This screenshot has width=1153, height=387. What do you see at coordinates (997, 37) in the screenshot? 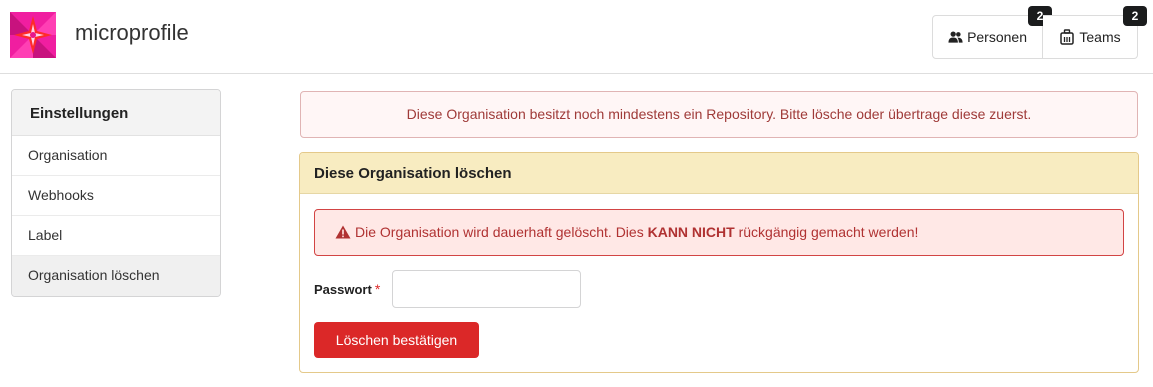
I see `members-label: Personen` at bounding box center [997, 37].